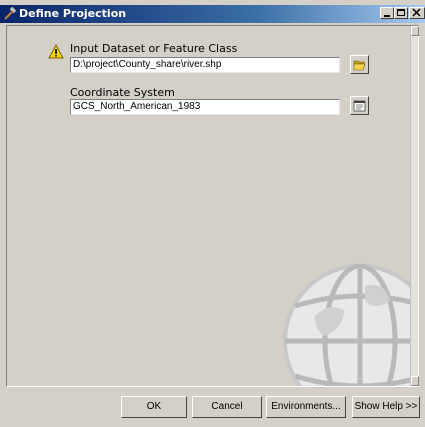 This screenshot has width=425, height=427. I want to click on ok-button: OK, so click(154, 407).